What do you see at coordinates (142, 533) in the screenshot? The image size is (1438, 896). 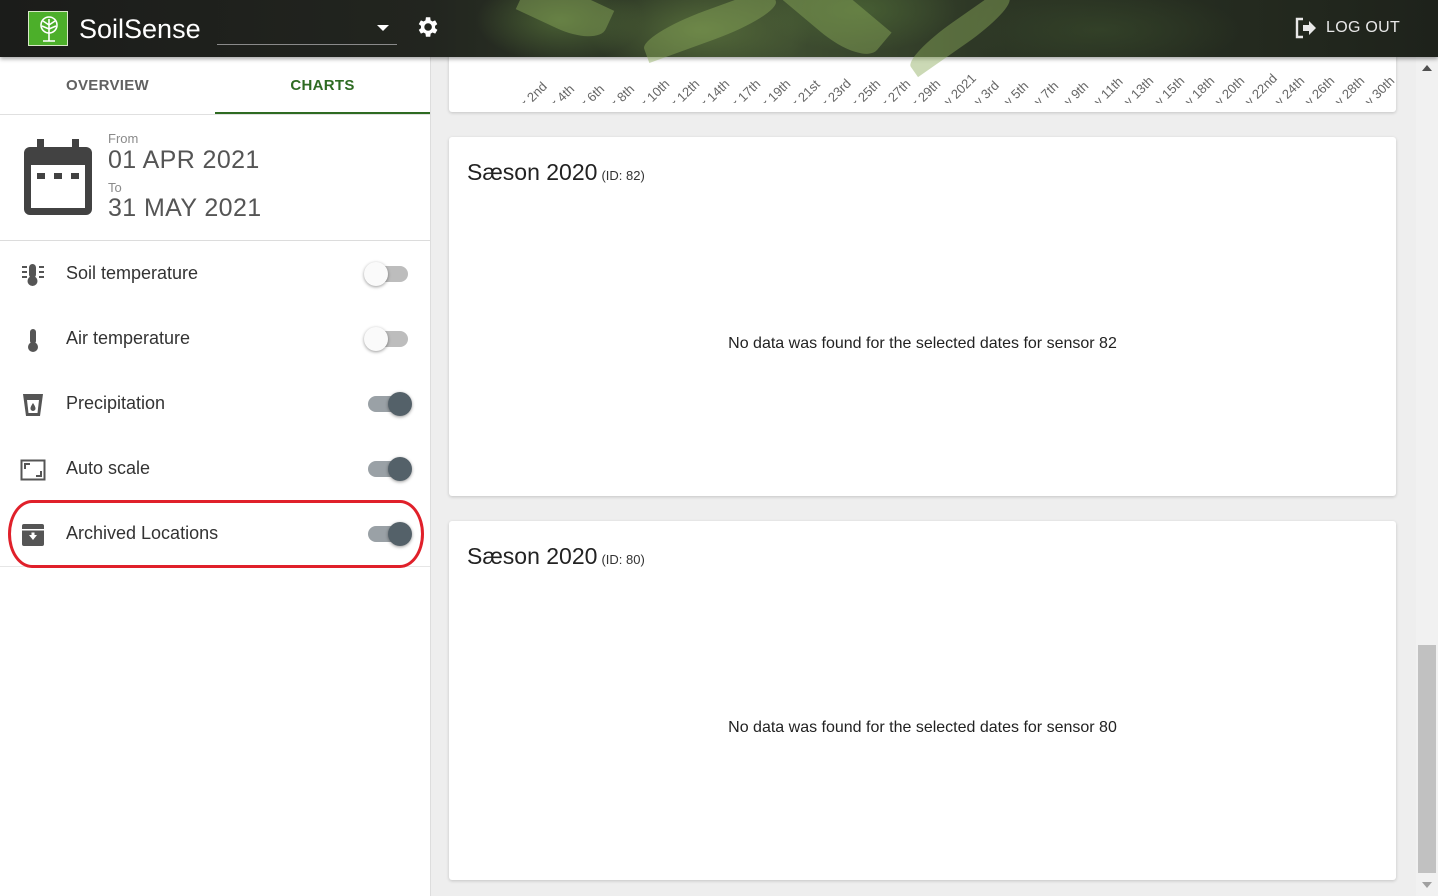 I see `option-label: Archived Locations` at bounding box center [142, 533].